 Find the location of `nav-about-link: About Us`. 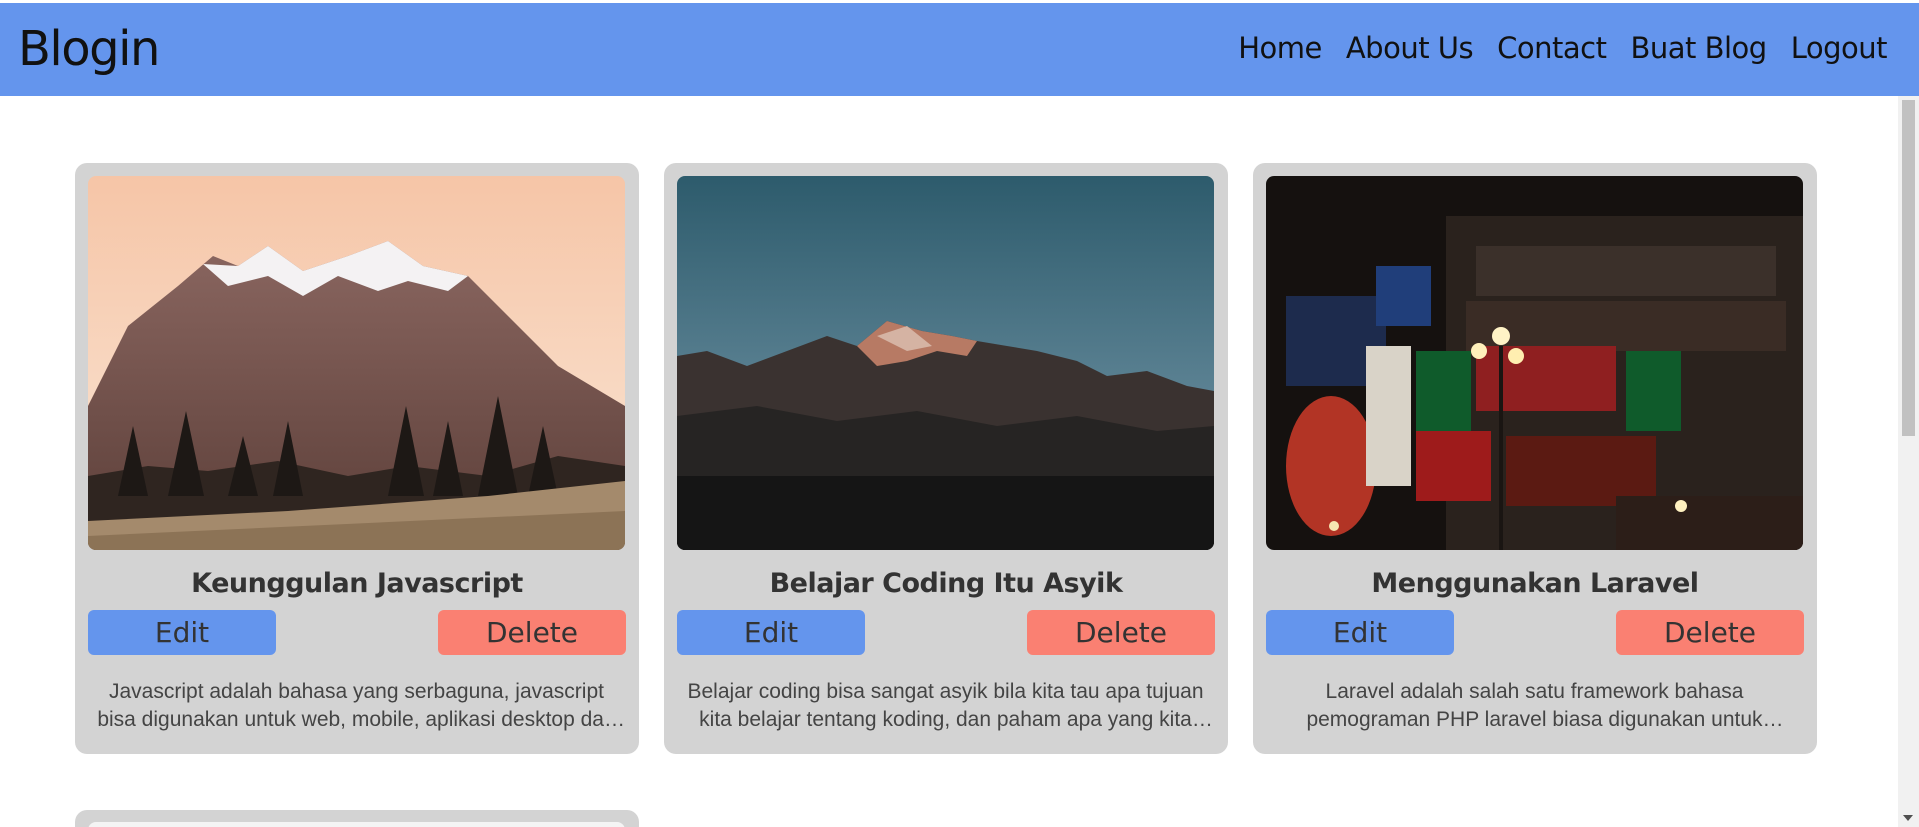

nav-about-link: About Us is located at coordinates (1410, 48).